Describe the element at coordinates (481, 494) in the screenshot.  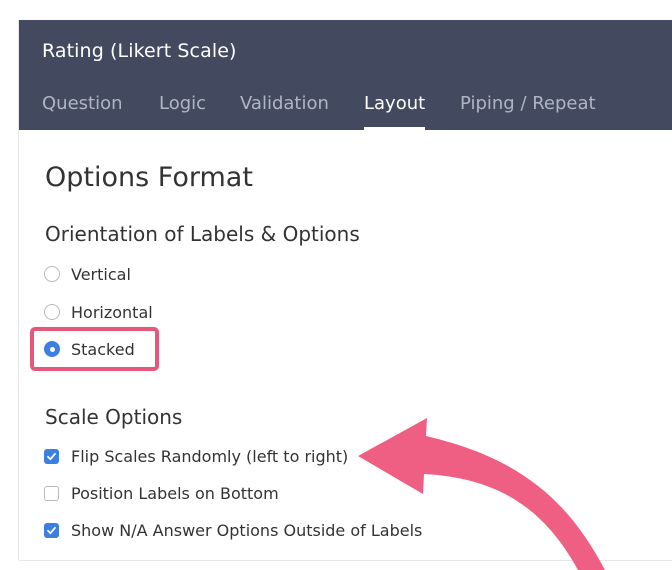
I see `annotation-arrow-icon` at that location.